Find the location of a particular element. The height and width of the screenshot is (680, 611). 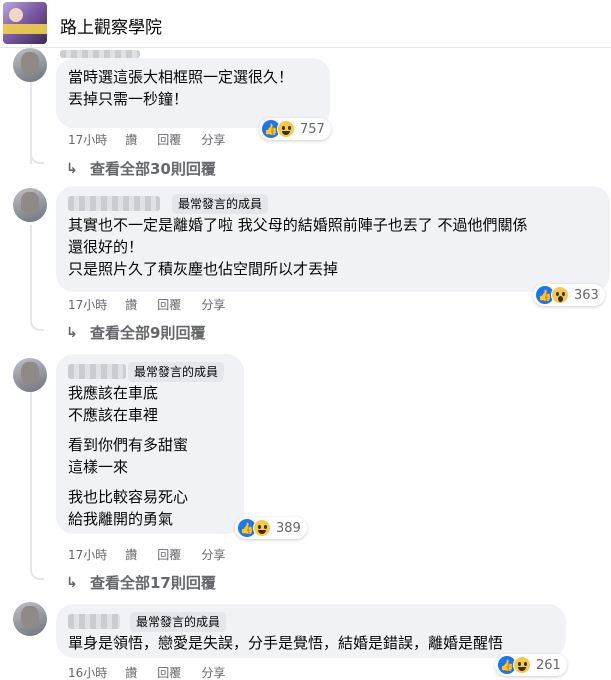

group-title: 路上觀察學院 is located at coordinates (111, 25).